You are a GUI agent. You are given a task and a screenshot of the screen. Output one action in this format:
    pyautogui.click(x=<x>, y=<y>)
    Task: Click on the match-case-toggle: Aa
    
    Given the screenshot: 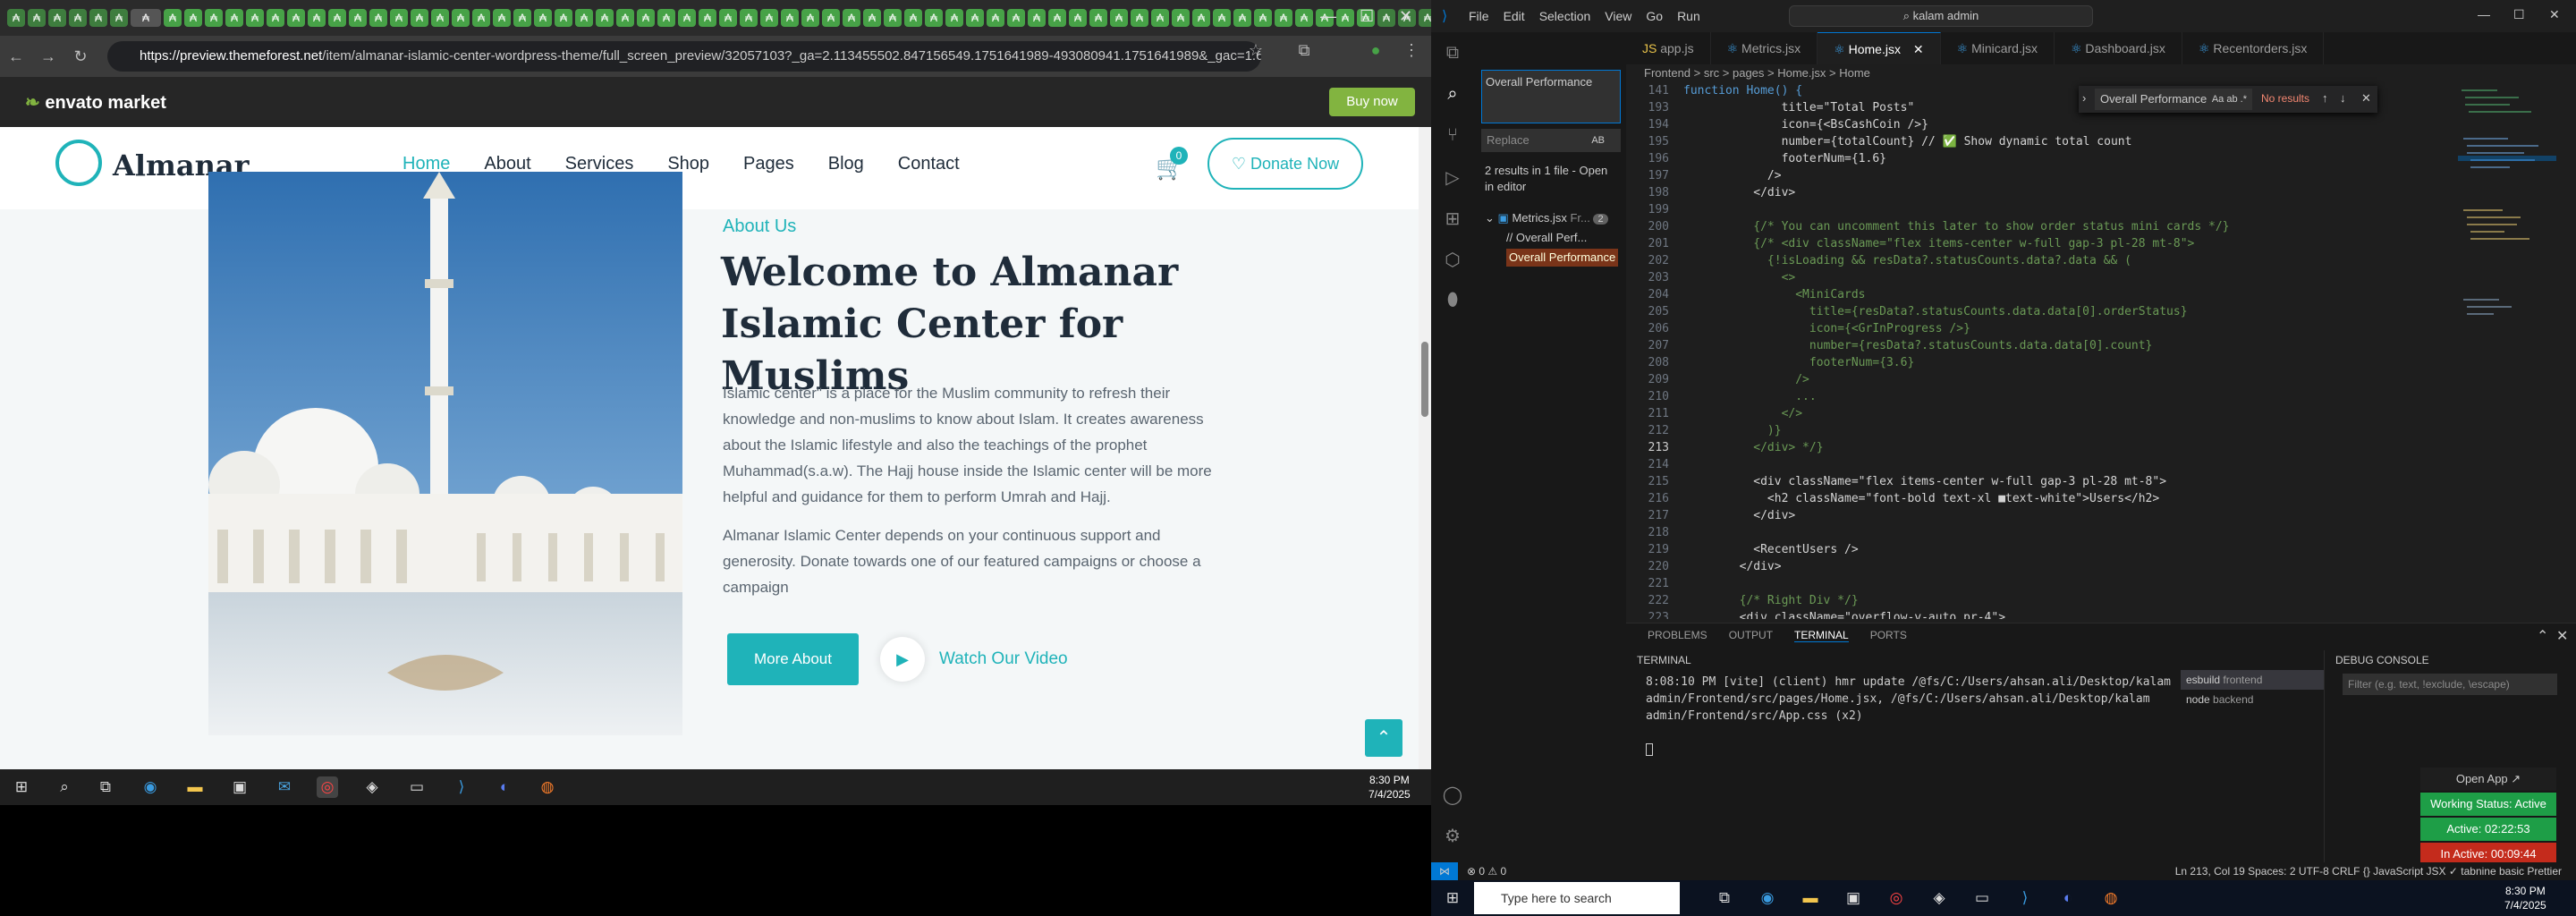 What is the action you would take?
    pyautogui.click(x=2218, y=99)
    